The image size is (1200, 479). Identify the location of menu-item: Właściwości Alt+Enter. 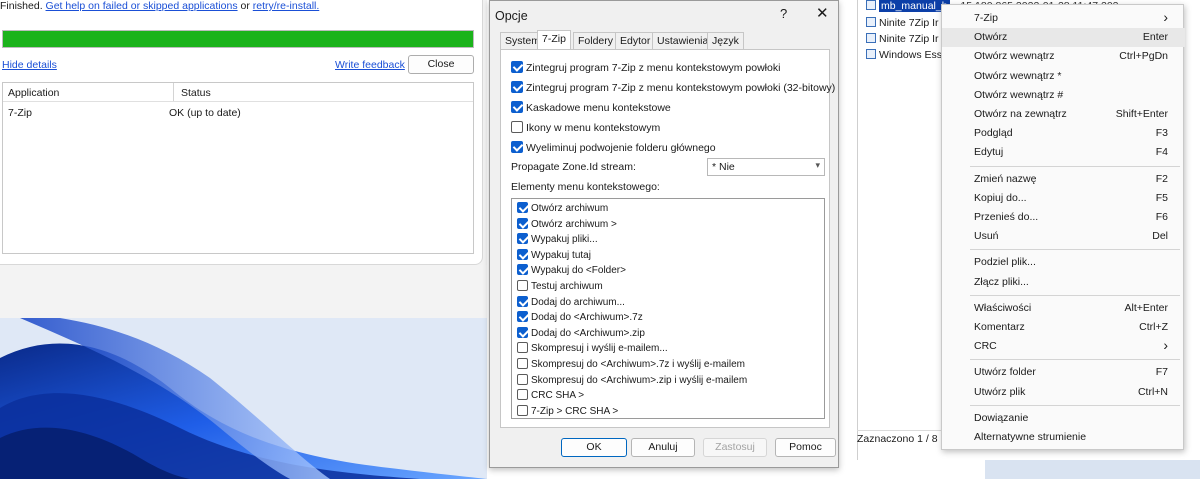
(1063, 308).